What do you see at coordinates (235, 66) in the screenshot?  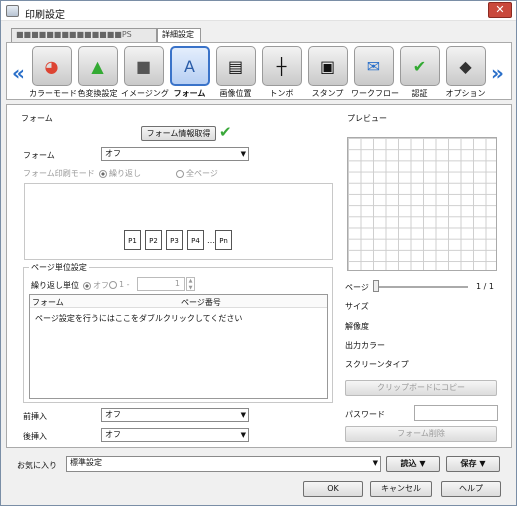 I see `image-position-icon: ▤` at bounding box center [235, 66].